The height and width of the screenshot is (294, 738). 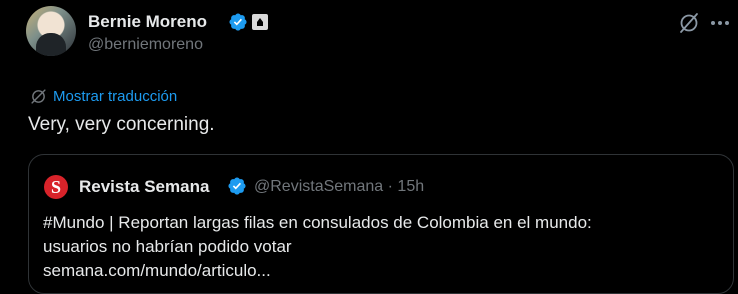 What do you see at coordinates (689, 23) in the screenshot?
I see `grok-icon` at bounding box center [689, 23].